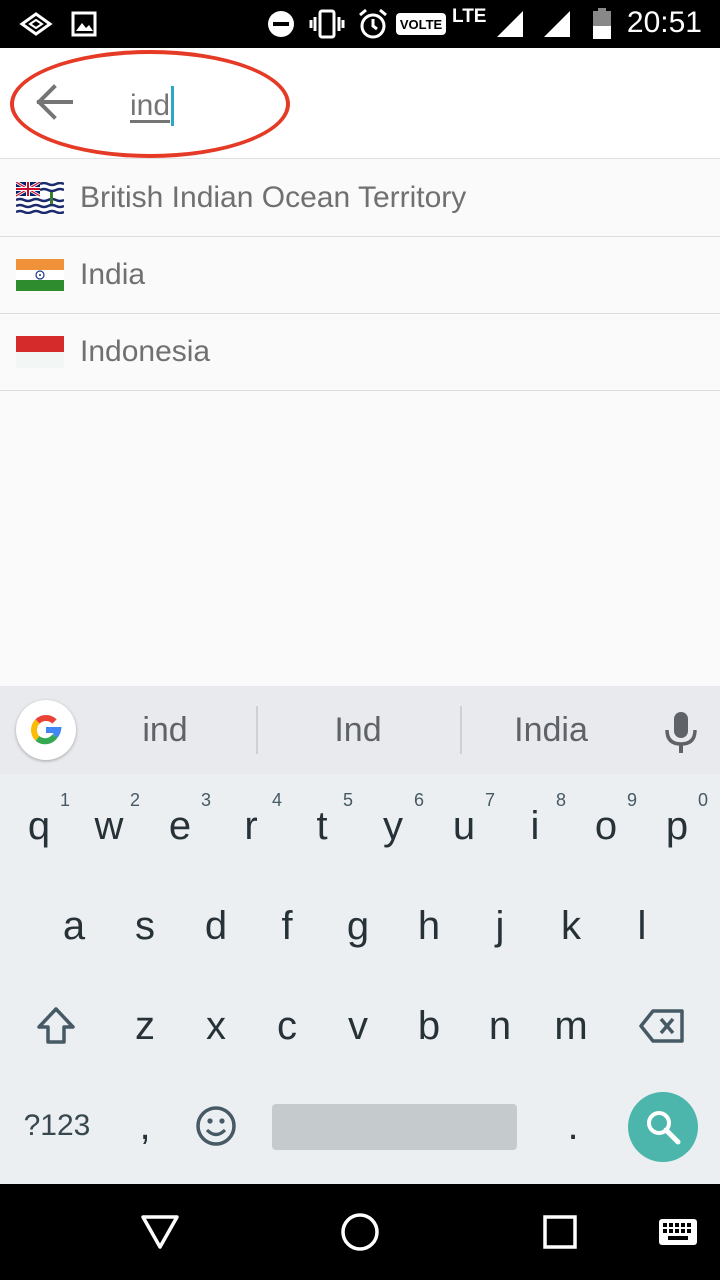  I want to click on key-hint: 9, so click(631, 800).